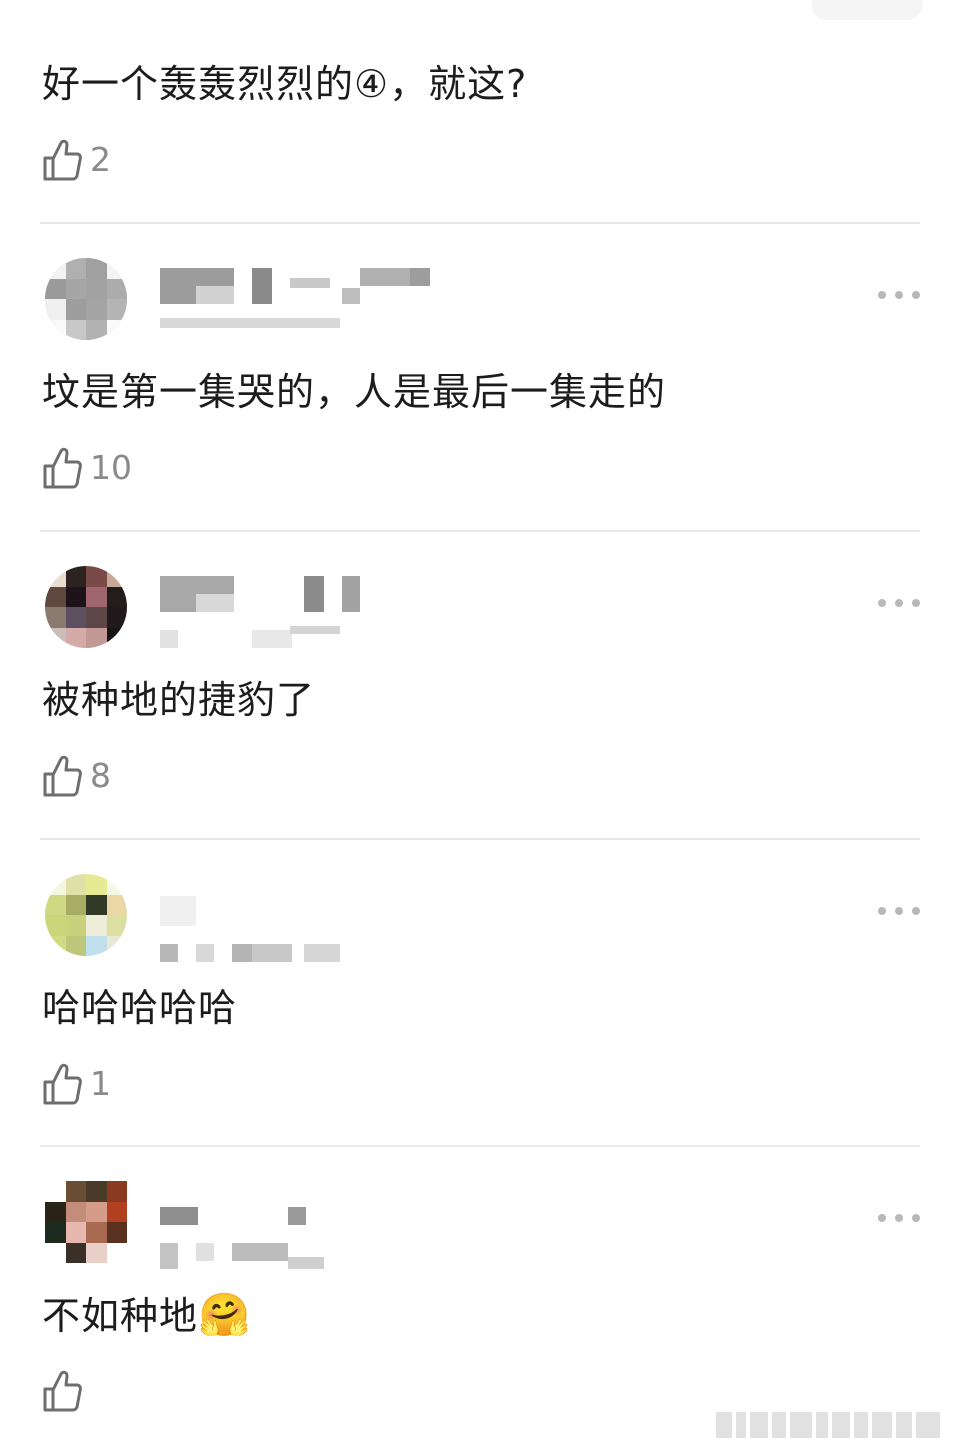 This screenshot has width=960, height=1449. I want to click on comment-text: 被种地的捷豹了, so click(179, 700).